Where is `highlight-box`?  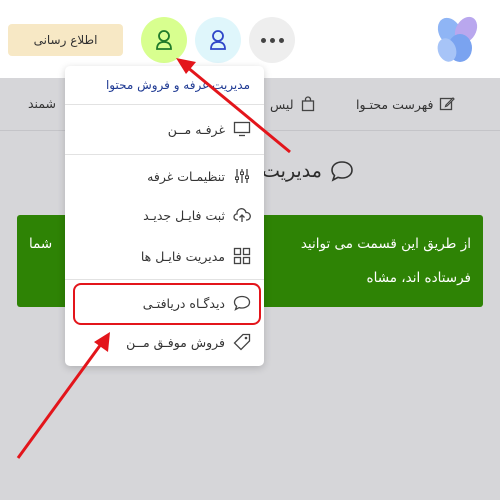
highlight-box is located at coordinates (167, 304).